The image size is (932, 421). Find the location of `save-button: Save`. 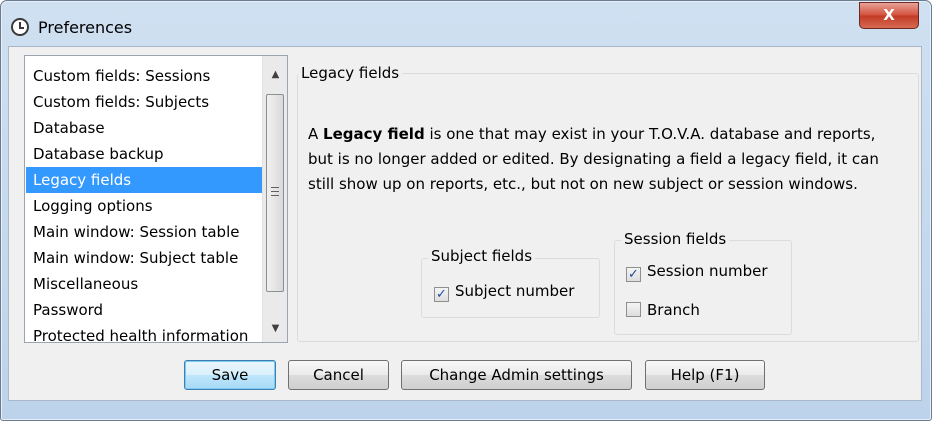

save-button: Save is located at coordinates (230, 375).